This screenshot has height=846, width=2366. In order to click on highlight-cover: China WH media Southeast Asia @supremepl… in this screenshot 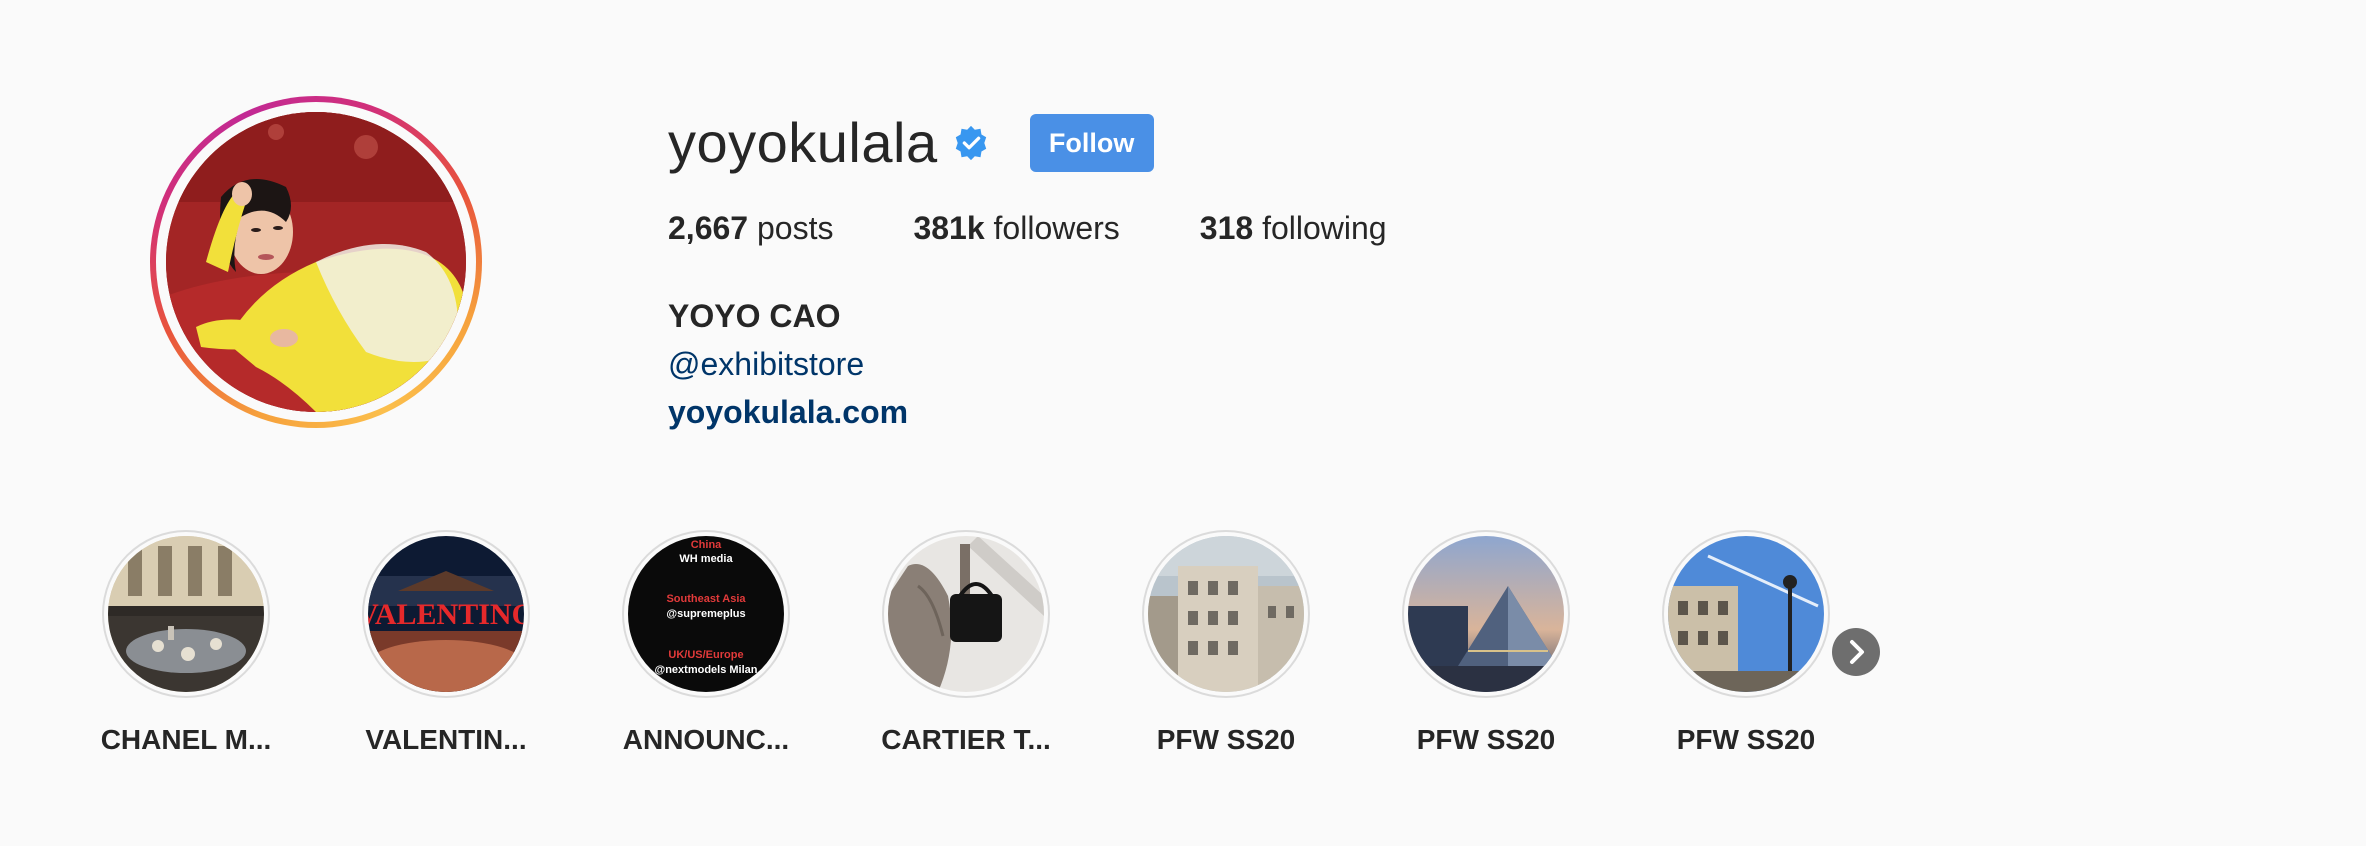, I will do `click(706, 614)`.